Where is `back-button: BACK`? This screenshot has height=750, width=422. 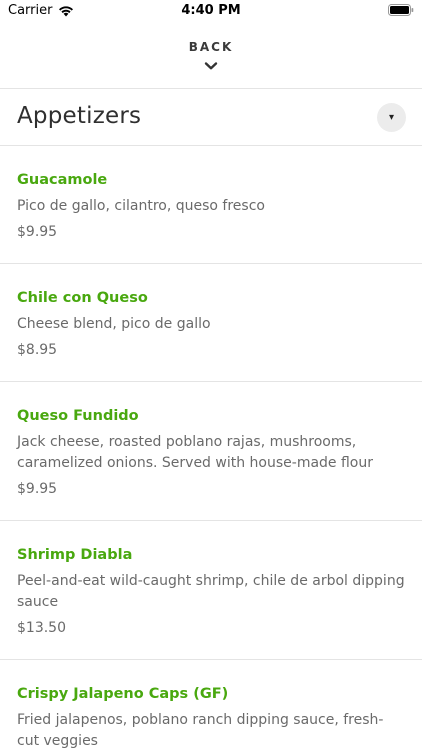 back-button: BACK is located at coordinates (211, 63).